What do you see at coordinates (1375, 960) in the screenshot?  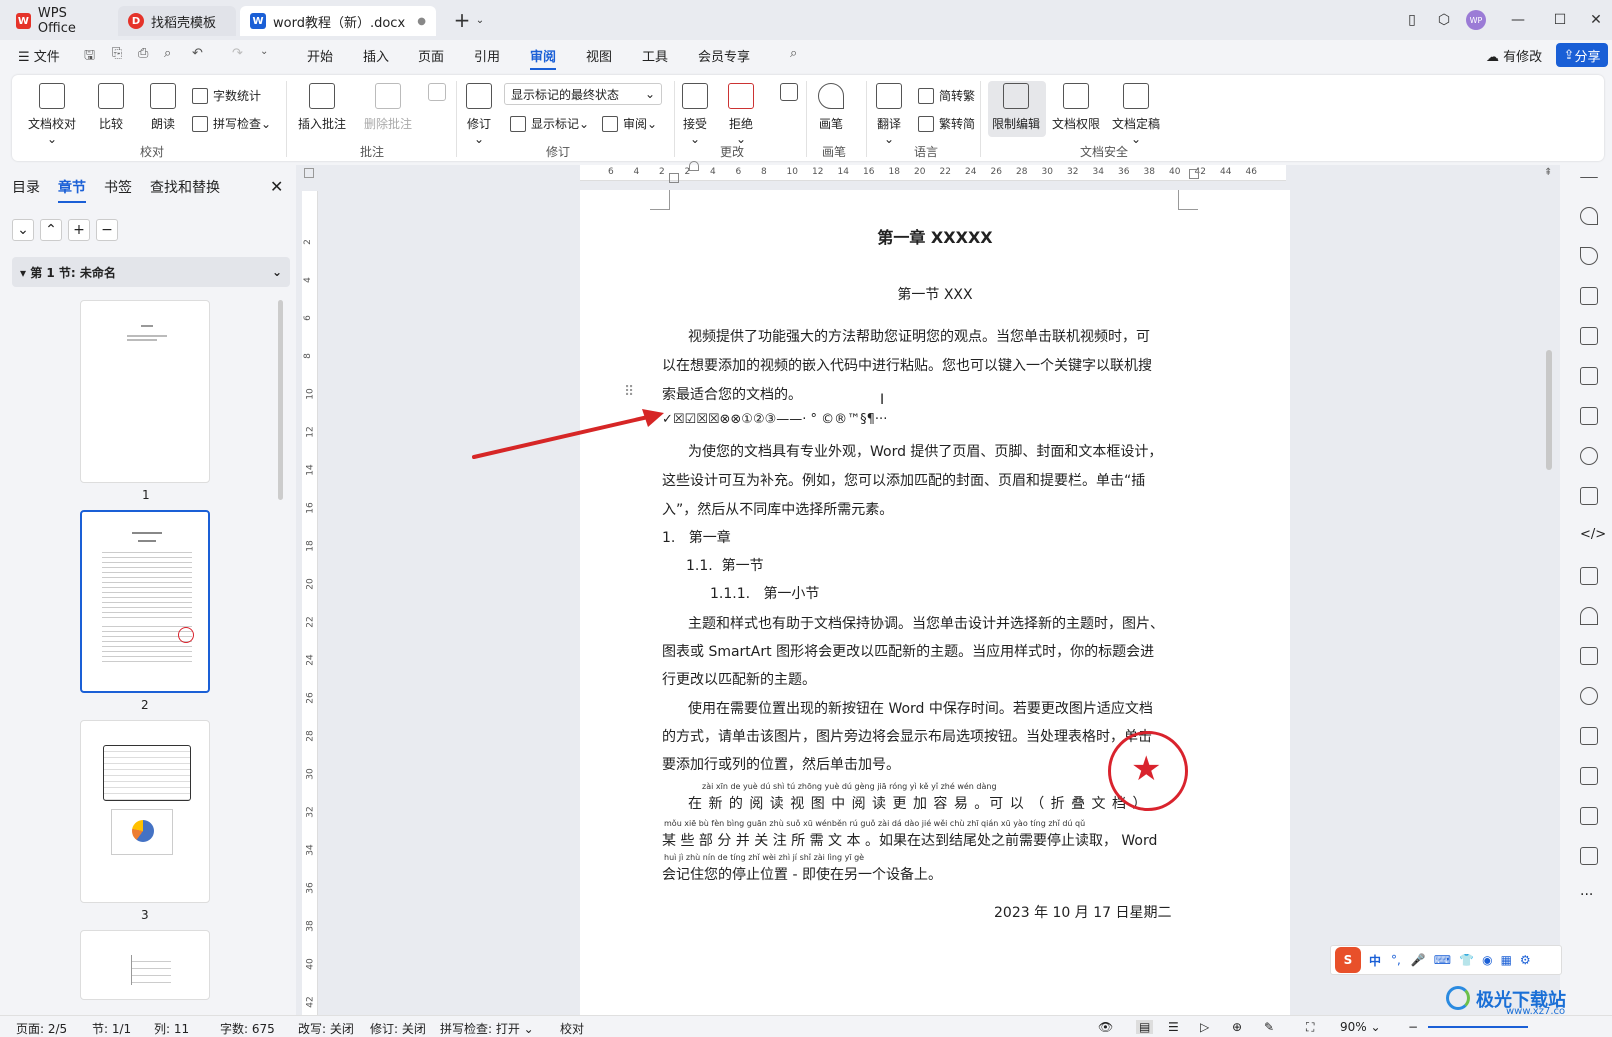 I see `ime-mode: 中` at bounding box center [1375, 960].